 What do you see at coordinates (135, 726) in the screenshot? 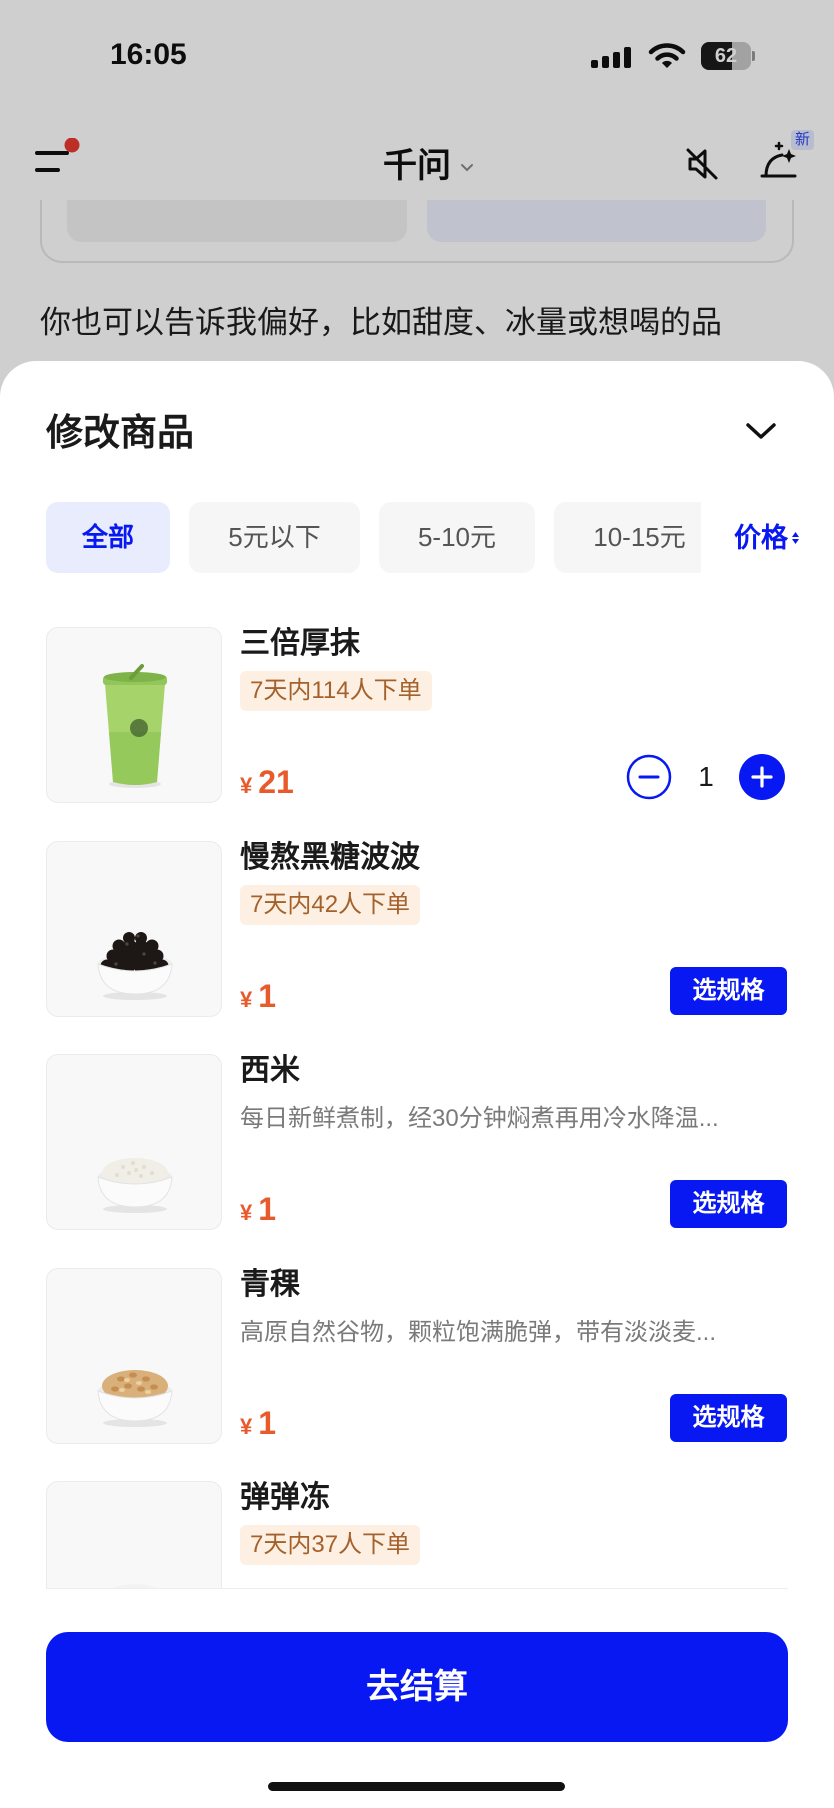
I see `matcha-drink-icon` at bounding box center [135, 726].